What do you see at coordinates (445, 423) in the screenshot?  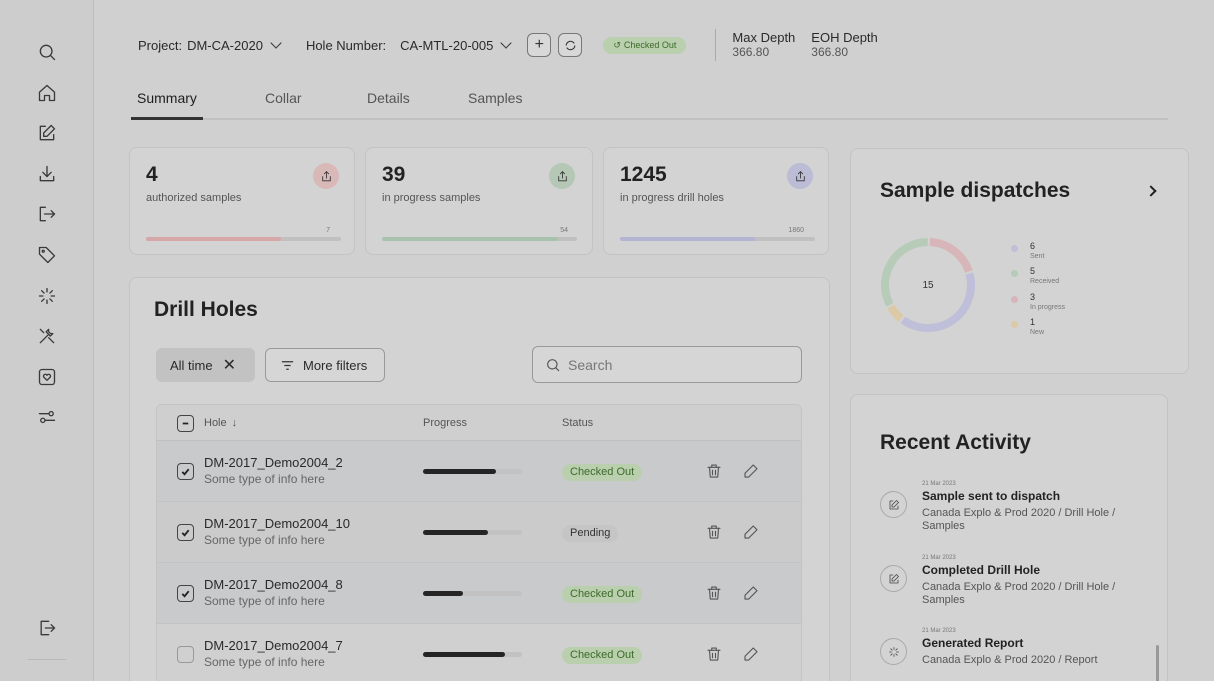 I see `column-progress: Progress` at bounding box center [445, 423].